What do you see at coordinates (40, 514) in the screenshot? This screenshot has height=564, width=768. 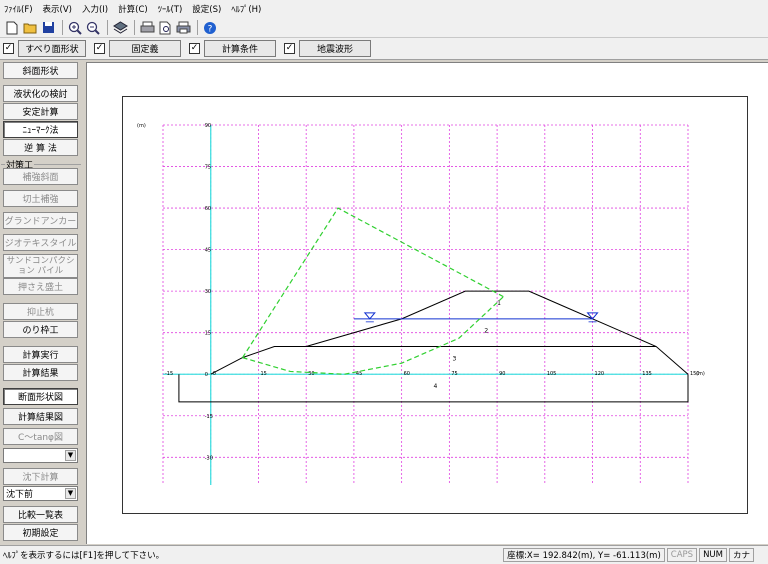 I see `compare-table-button: 比較一覧表` at bounding box center [40, 514].